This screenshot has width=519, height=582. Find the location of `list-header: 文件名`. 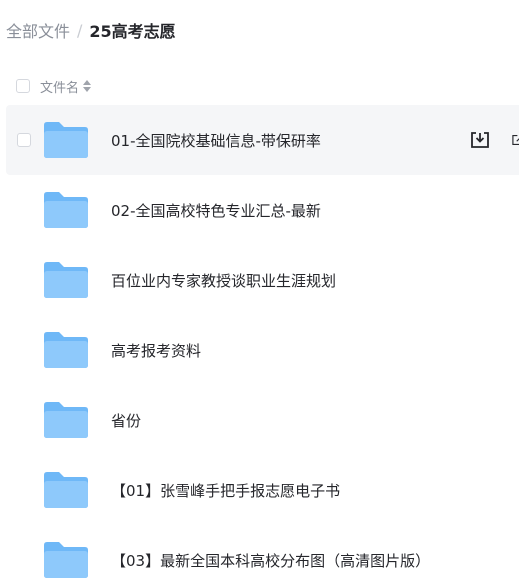

list-header: 文件名 is located at coordinates (54, 86).